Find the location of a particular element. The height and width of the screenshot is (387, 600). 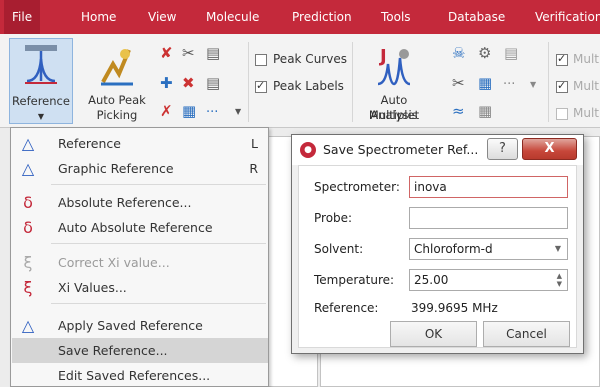

spectrometer-input: inova is located at coordinates (488, 187).